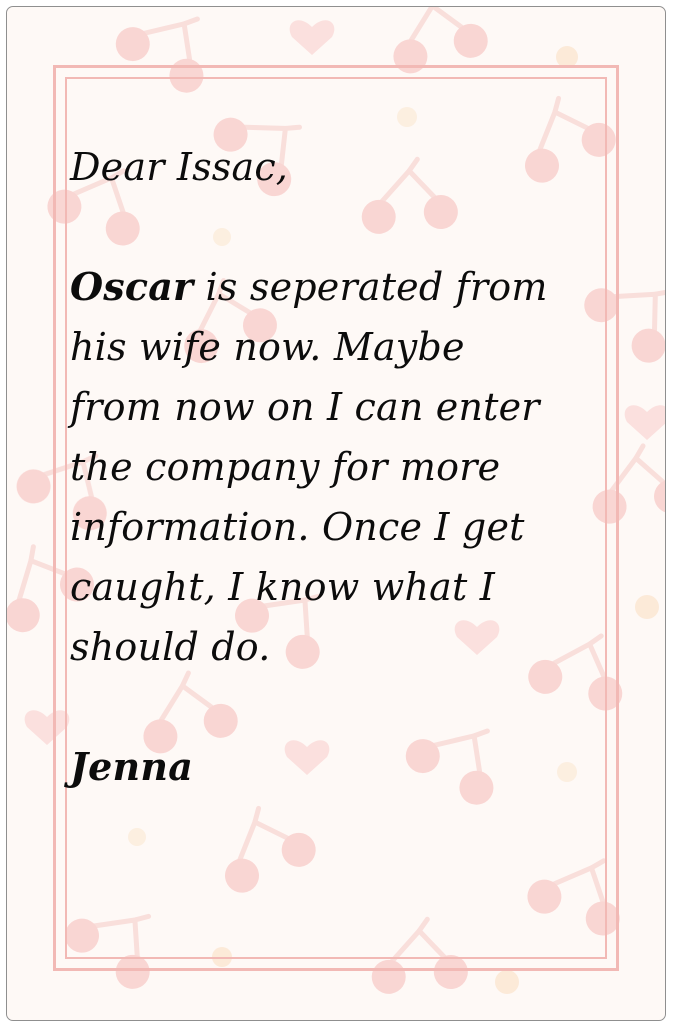 Image resolution: width=674 pixels, height=1029 pixels. Describe the element at coordinates (132, 286) in the screenshot. I see `letter-body-name: Oscar` at that location.